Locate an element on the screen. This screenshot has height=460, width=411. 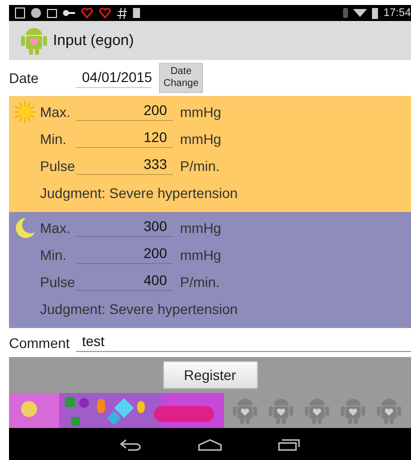
date-field: 04/01/2015 is located at coordinates (113, 78).